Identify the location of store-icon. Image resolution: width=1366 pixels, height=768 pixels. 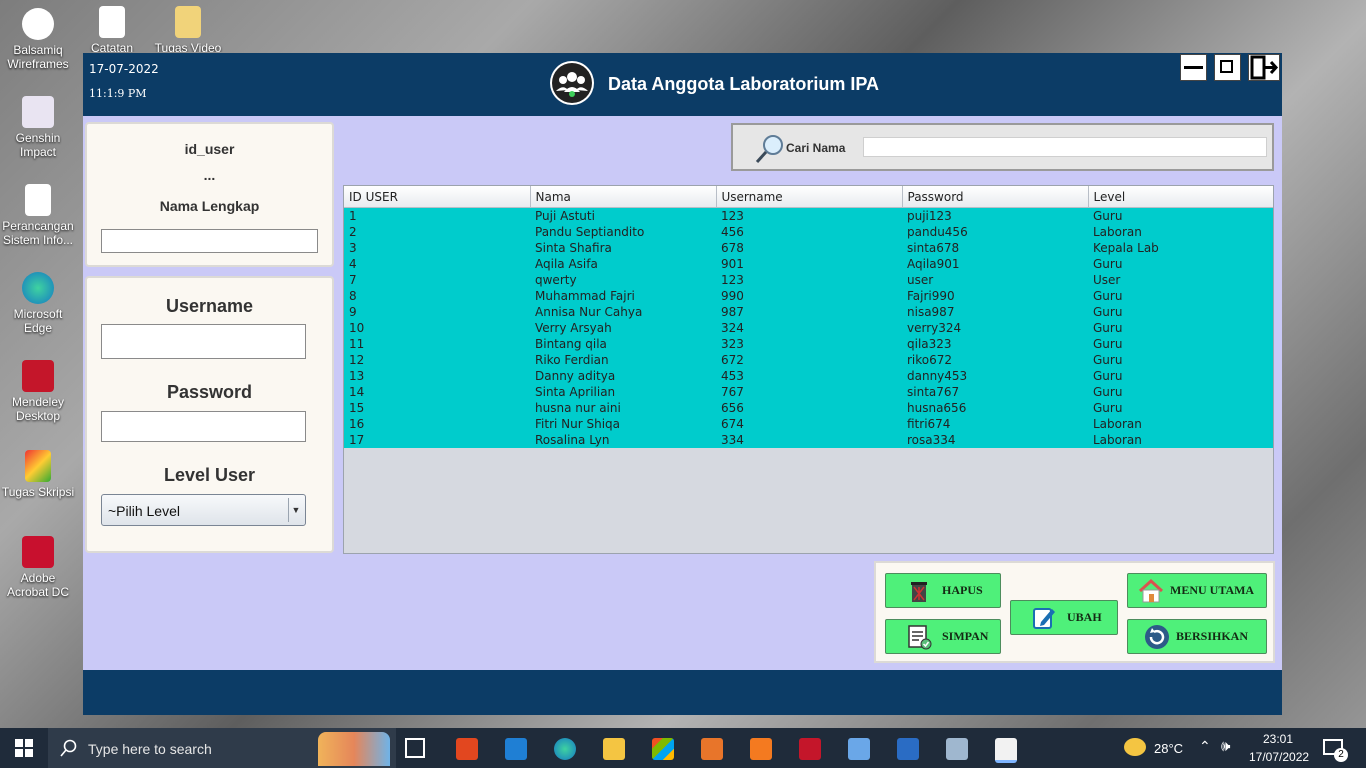
(663, 749).